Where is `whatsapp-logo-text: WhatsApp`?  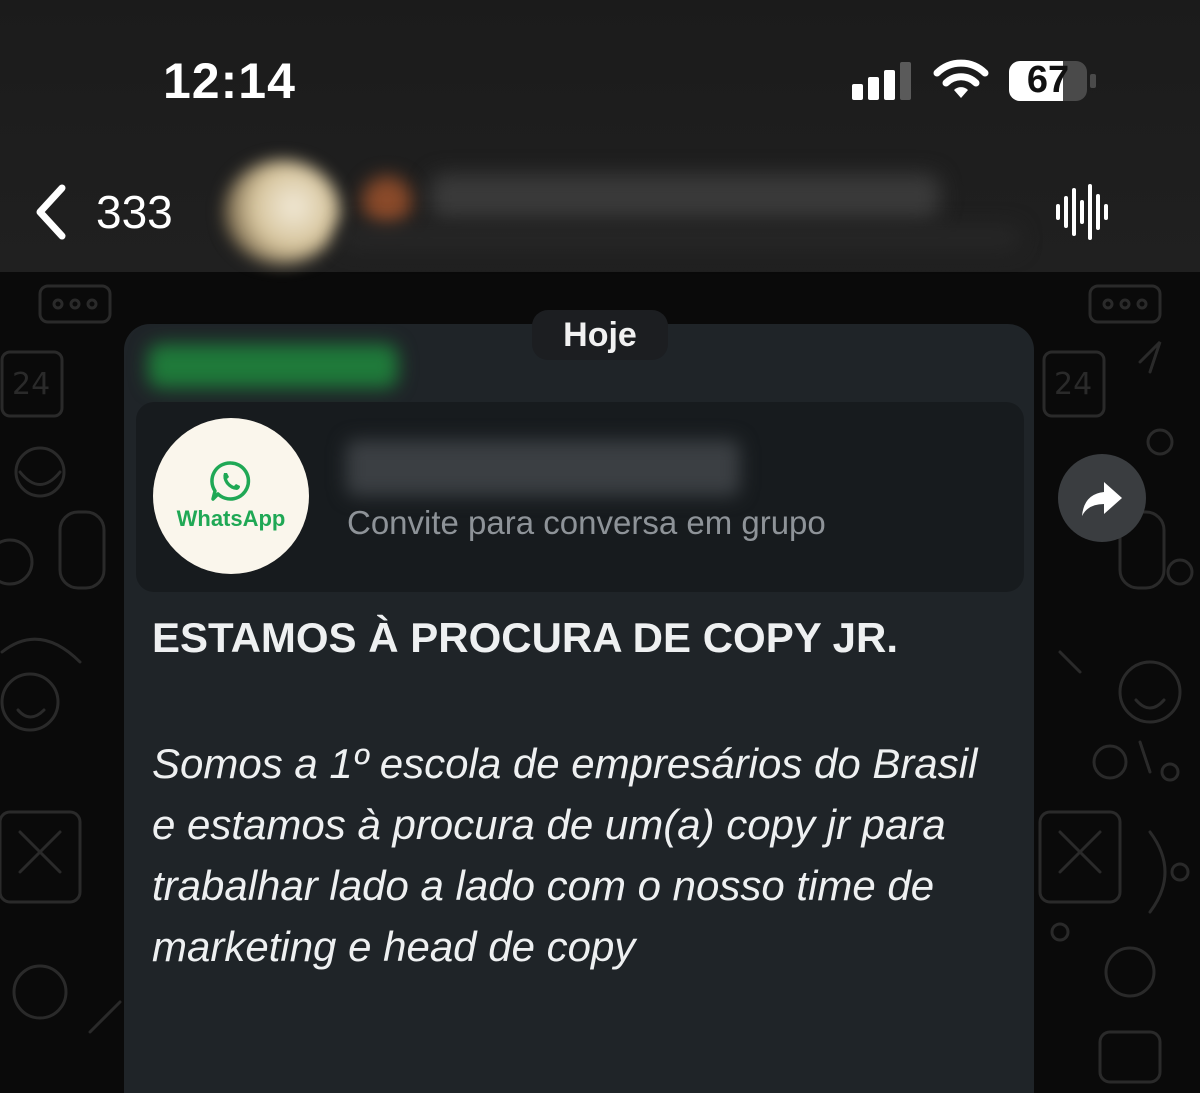
whatsapp-logo-text: WhatsApp is located at coordinates (231, 518).